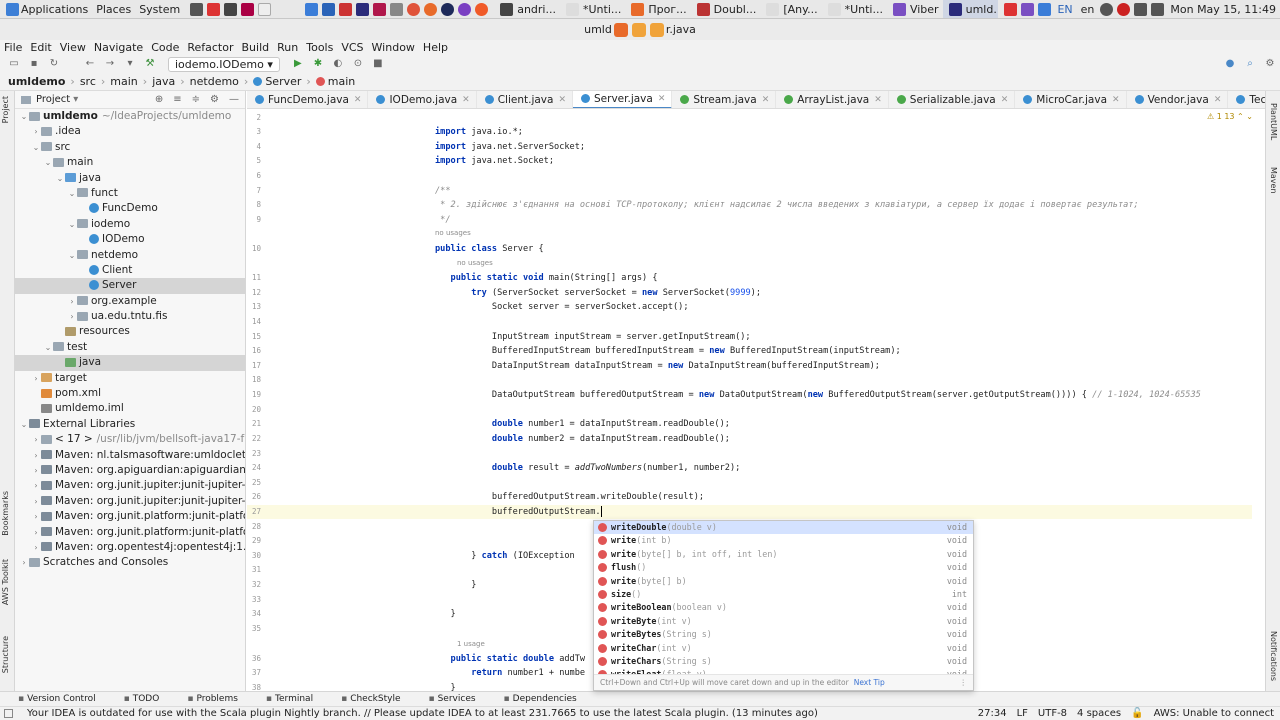 The height and width of the screenshot is (720, 1280). Describe the element at coordinates (1270, 64) in the screenshot. I see `settings-icon: ⚙` at that location.